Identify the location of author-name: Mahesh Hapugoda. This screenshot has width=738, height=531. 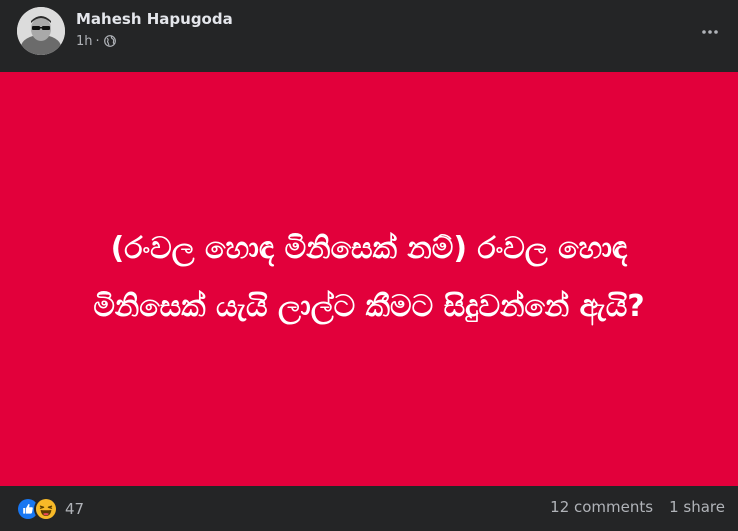
(154, 19).